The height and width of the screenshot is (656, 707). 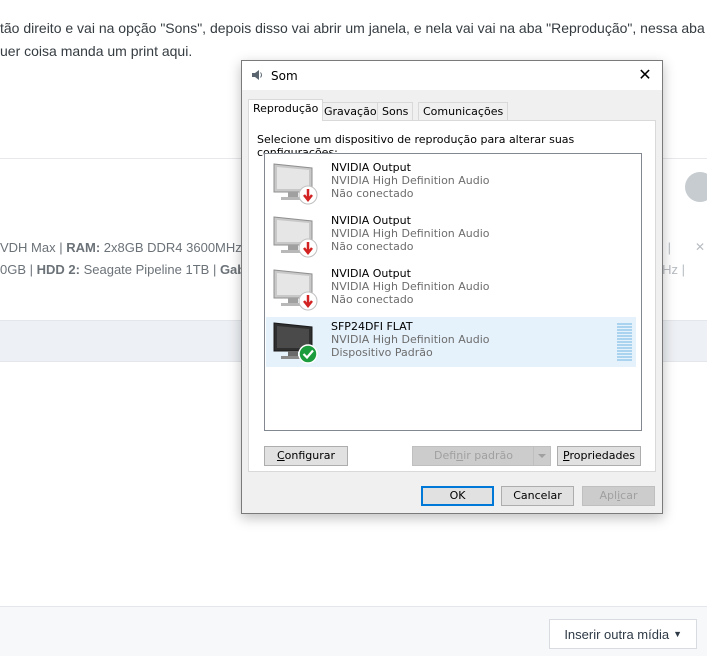 I want to click on configure-button: Configurar, so click(x=306, y=456).